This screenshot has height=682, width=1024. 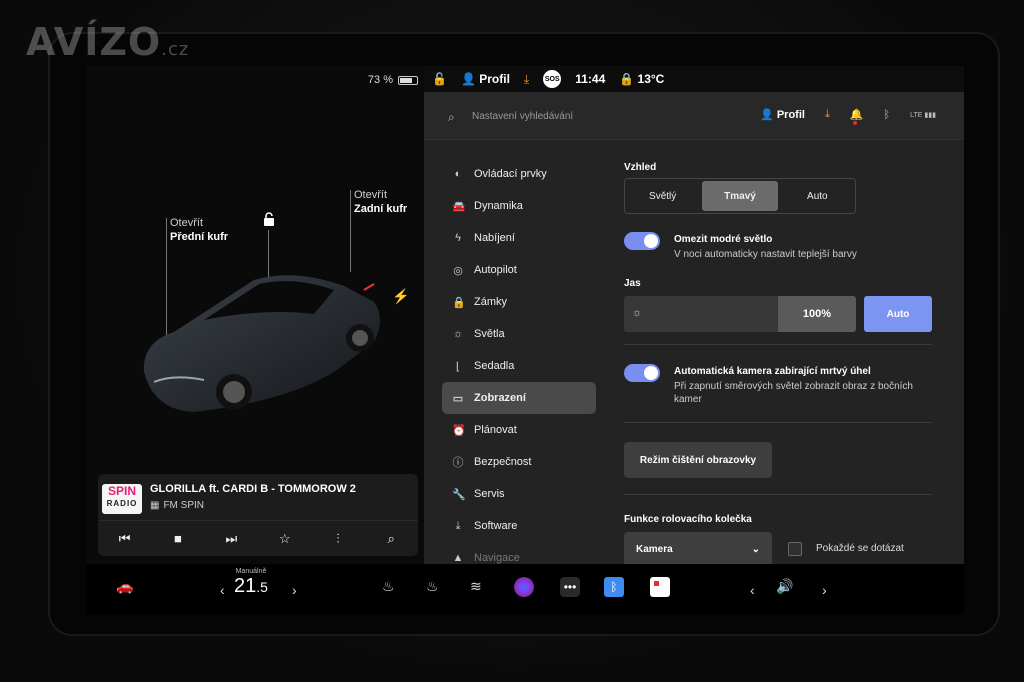 What do you see at coordinates (519, 398) in the screenshot?
I see `nav-item-display: ▭ Zobrazení` at bounding box center [519, 398].